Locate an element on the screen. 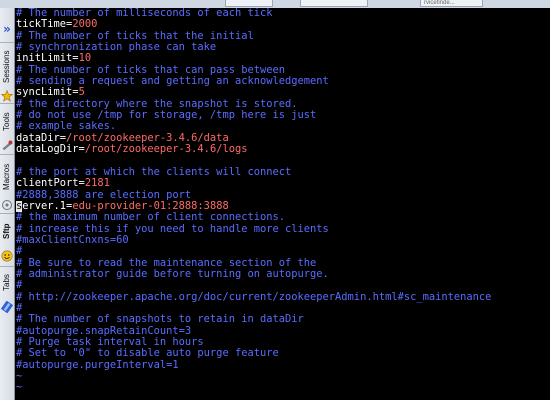 The height and width of the screenshot is (400, 550). sidebar-tab-label: Tools is located at coordinates (6, 122).